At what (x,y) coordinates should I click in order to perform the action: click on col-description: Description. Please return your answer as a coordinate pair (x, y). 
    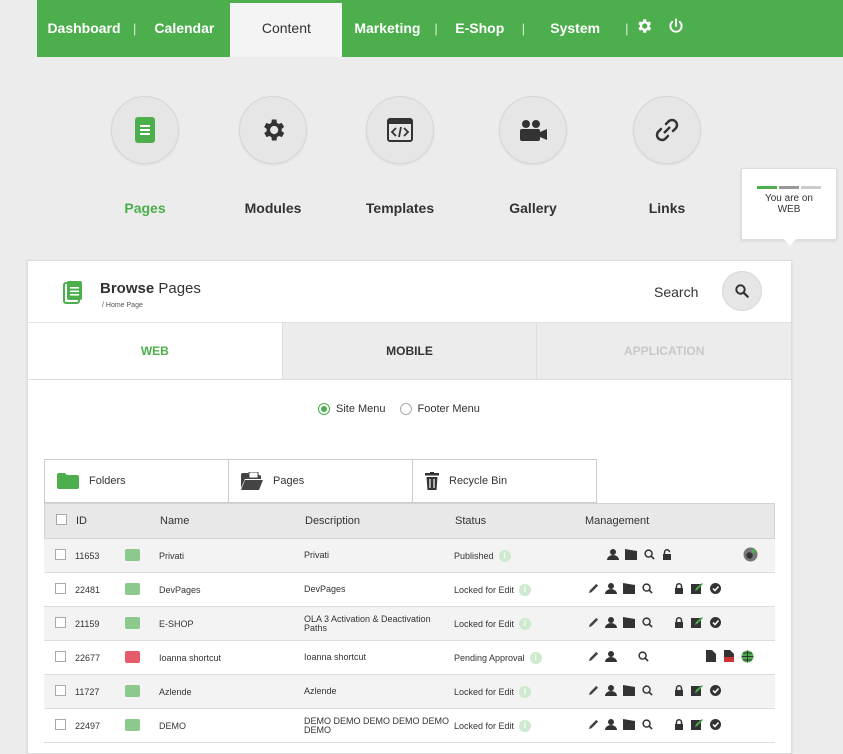
    Looking at the image, I should click on (380, 520).